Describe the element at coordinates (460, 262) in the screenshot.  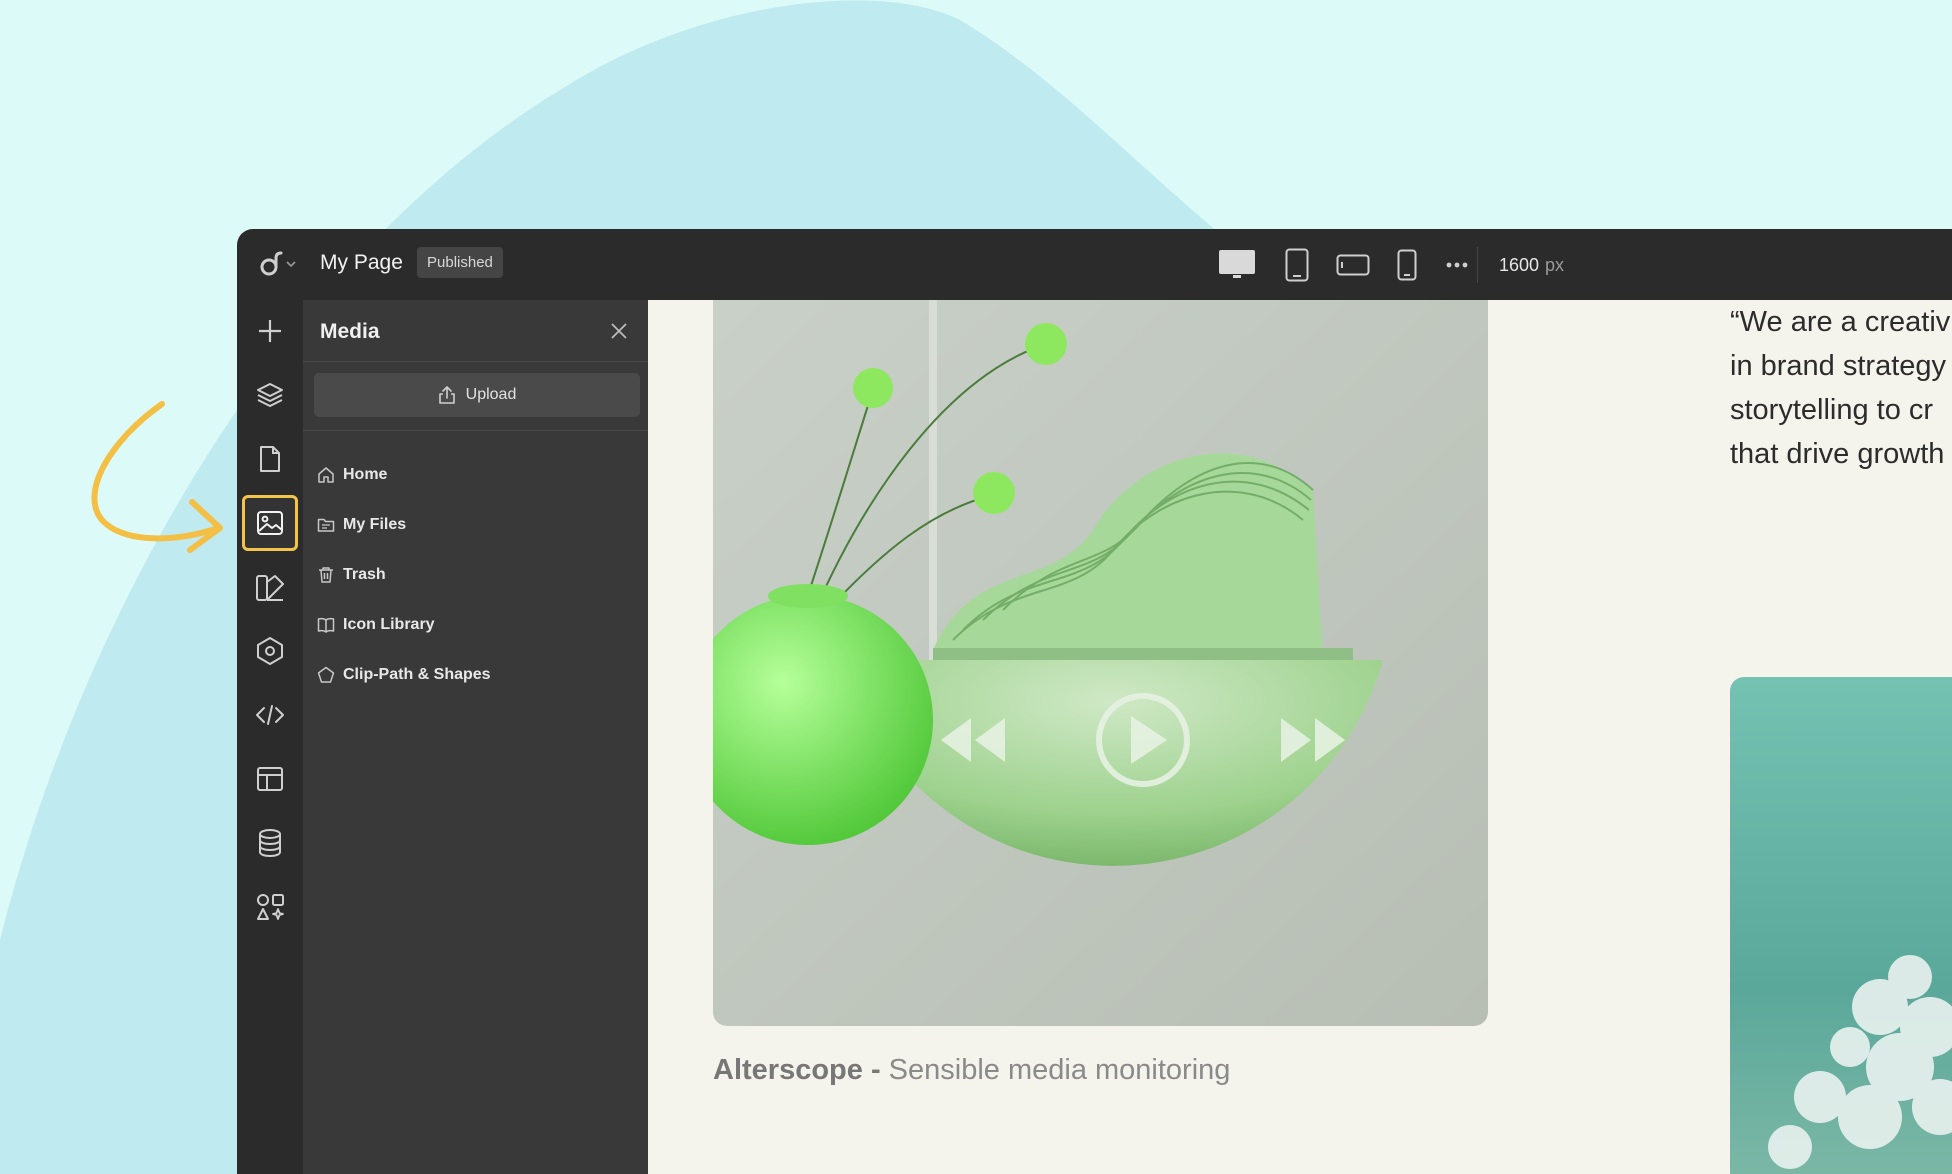
I see `status-badge: Published` at that location.